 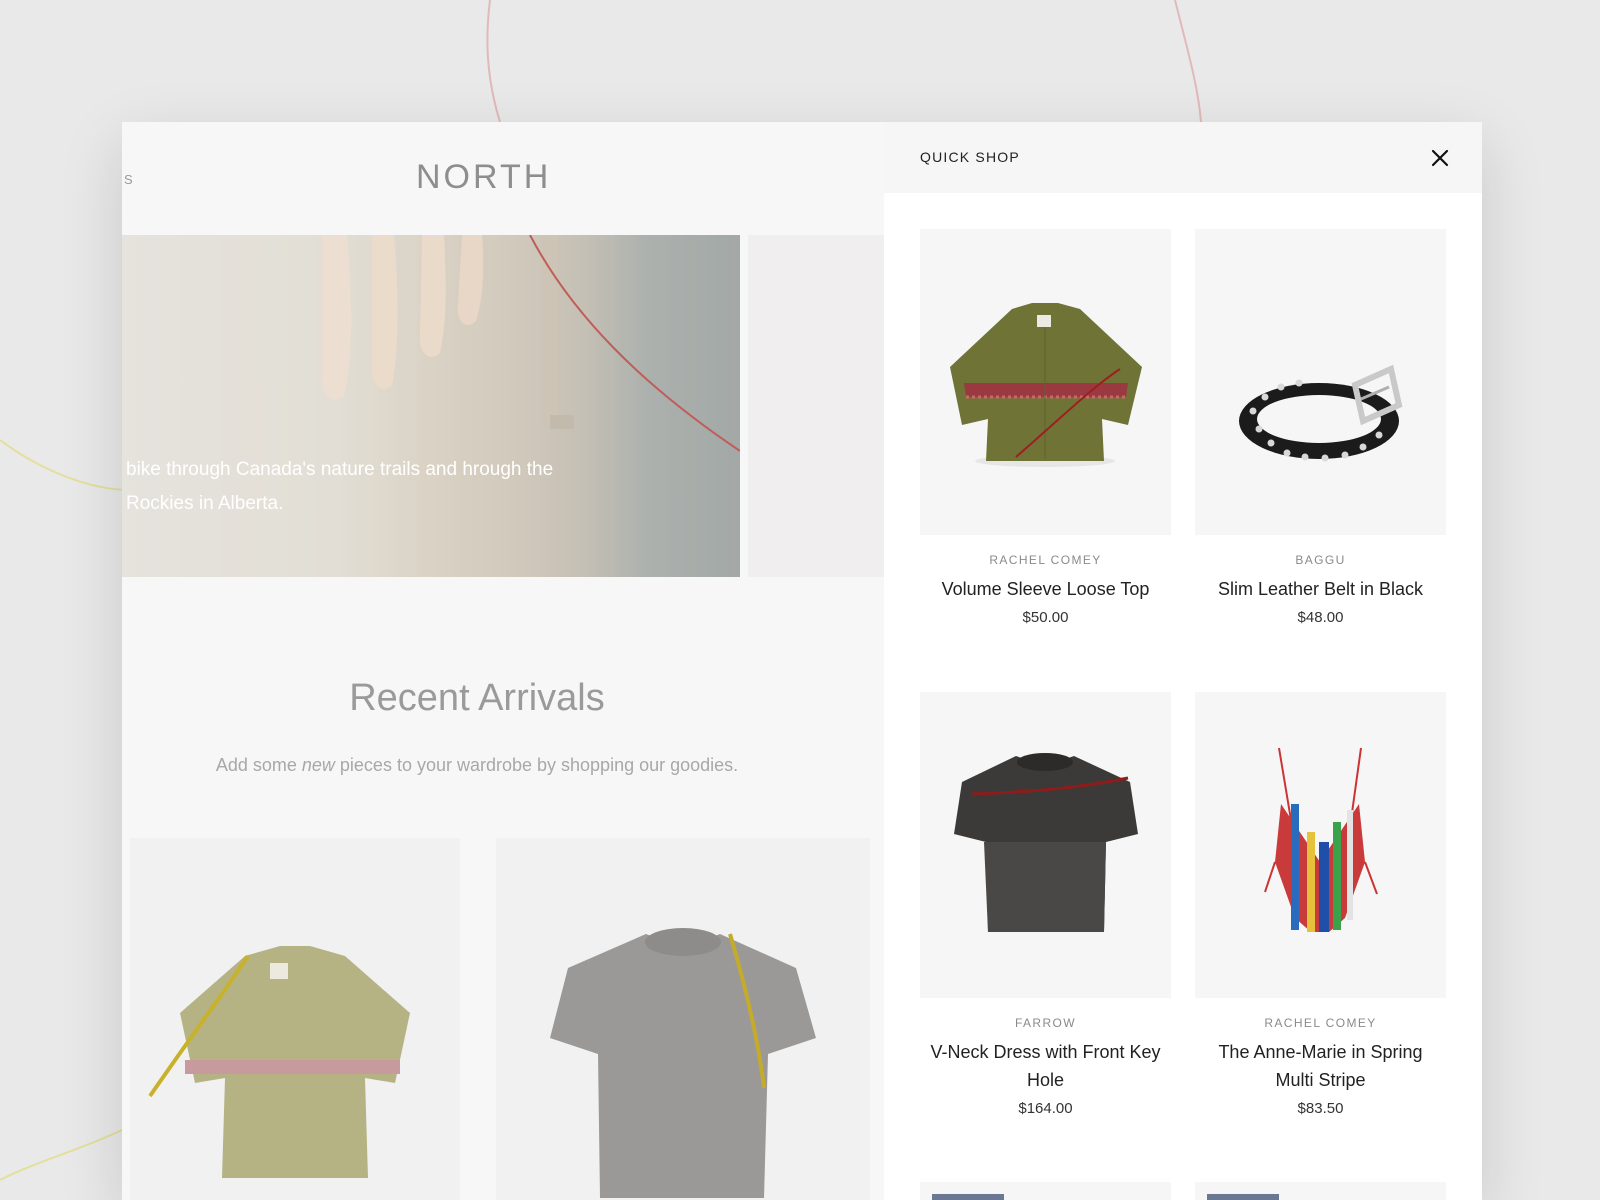 What do you see at coordinates (1045, 1023) in the screenshot?
I see `product-brand: FARROW` at bounding box center [1045, 1023].